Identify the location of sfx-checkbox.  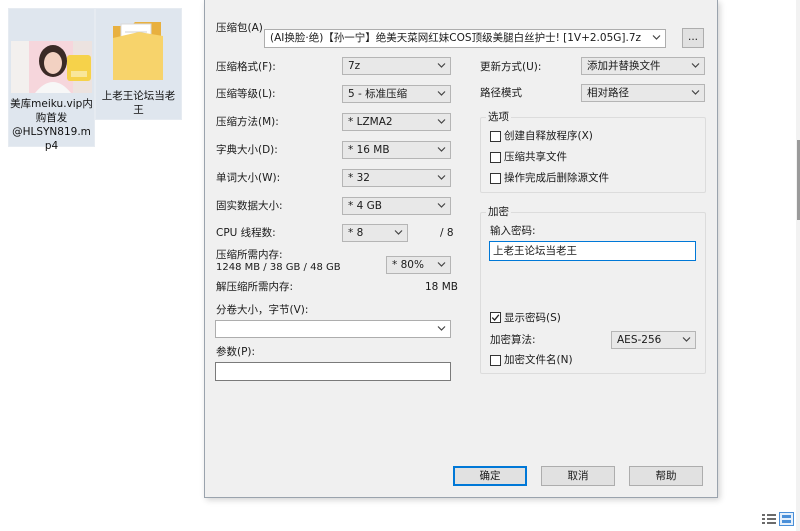
(495, 136).